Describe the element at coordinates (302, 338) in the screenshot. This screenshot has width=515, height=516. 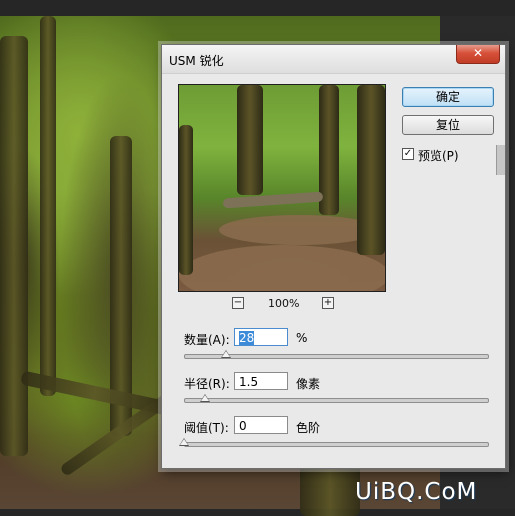
I see `amount-unit: %` at that location.